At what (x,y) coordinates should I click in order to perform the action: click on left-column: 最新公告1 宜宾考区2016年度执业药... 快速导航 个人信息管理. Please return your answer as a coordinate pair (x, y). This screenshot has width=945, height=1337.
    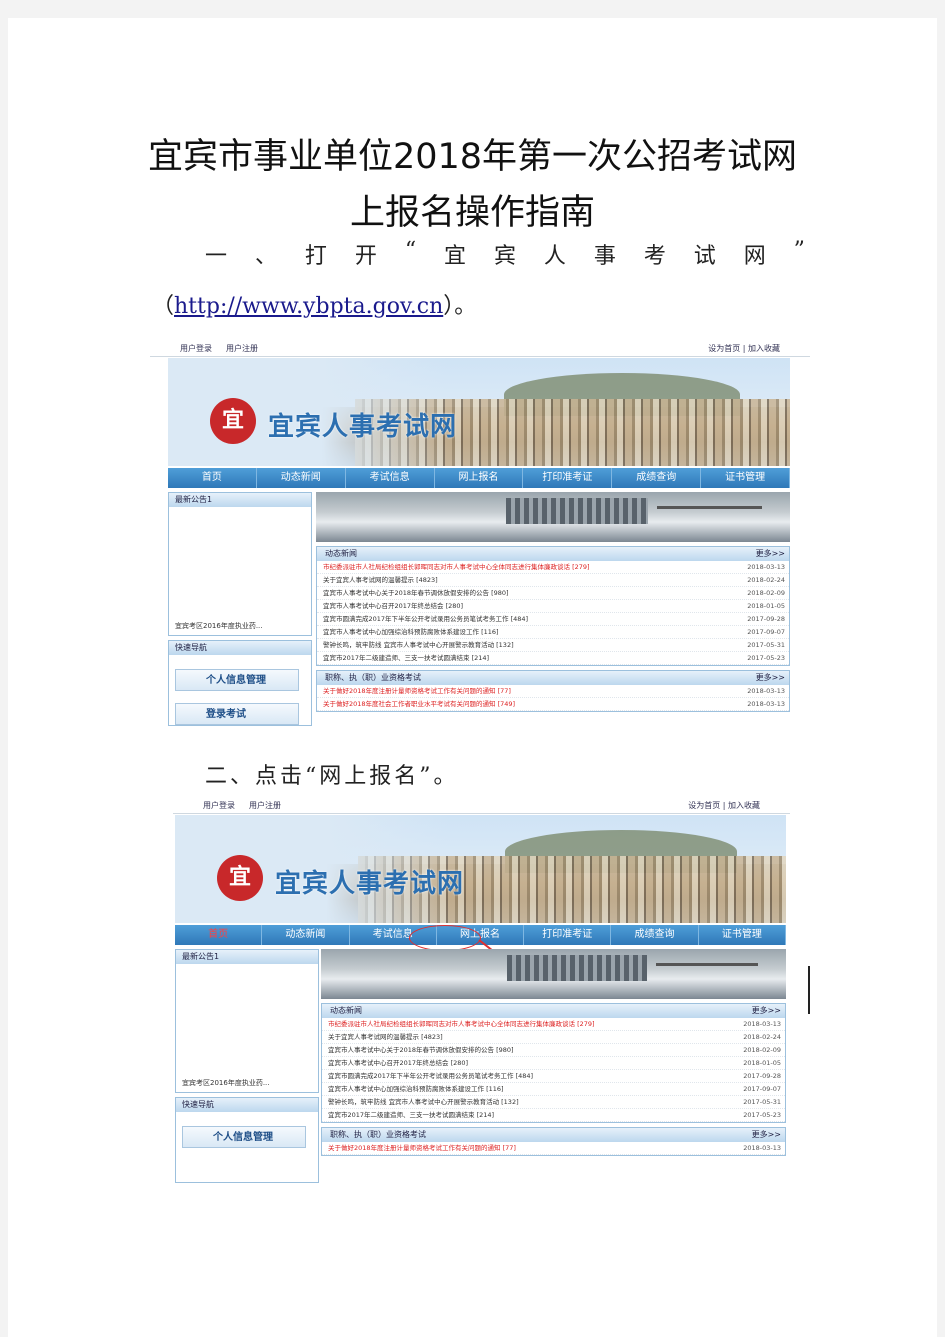
    Looking at the image, I should click on (247, 1068).